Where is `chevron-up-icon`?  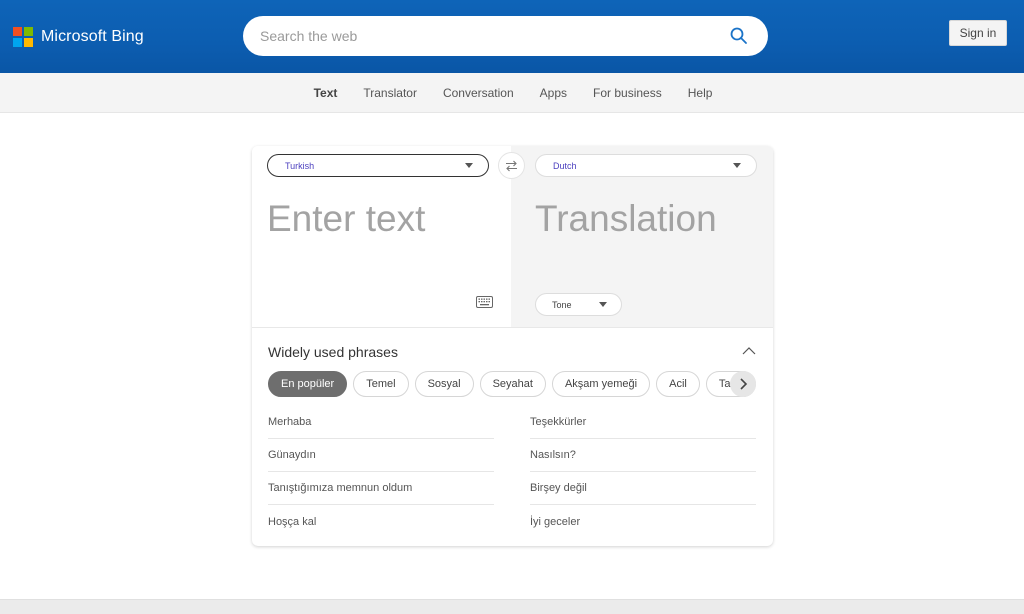 chevron-up-icon is located at coordinates (749, 351).